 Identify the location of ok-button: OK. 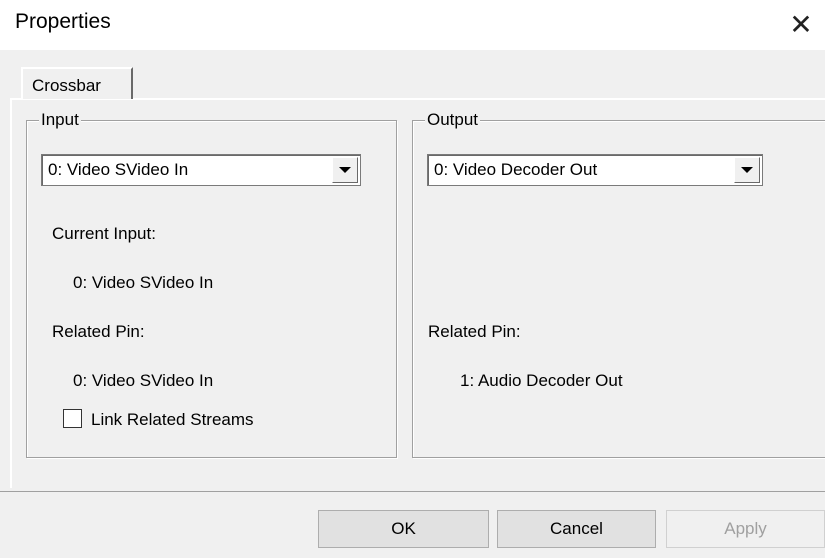
(403, 529).